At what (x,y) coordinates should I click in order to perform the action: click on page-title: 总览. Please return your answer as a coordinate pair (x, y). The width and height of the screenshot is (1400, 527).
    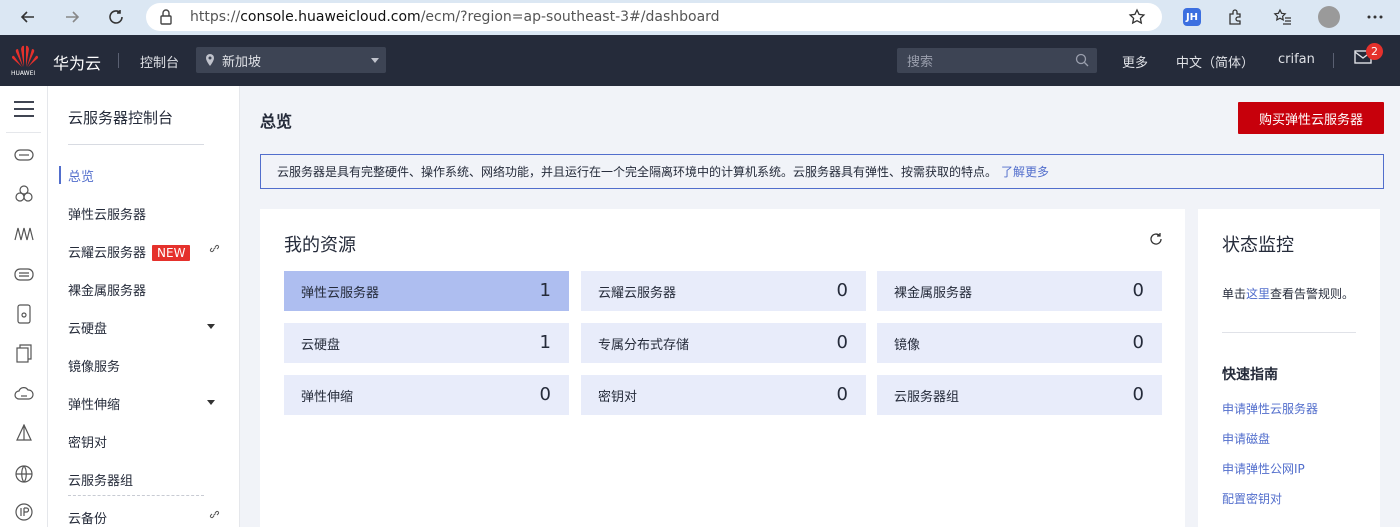
    Looking at the image, I should click on (276, 121).